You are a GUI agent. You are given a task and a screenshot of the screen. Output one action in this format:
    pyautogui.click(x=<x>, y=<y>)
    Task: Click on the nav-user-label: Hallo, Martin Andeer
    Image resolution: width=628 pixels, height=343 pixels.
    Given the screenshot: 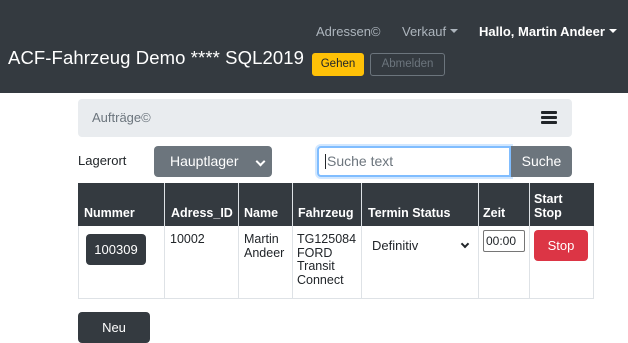 What is the action you would take?
    pyautogui.click(x=542, y=31)
    